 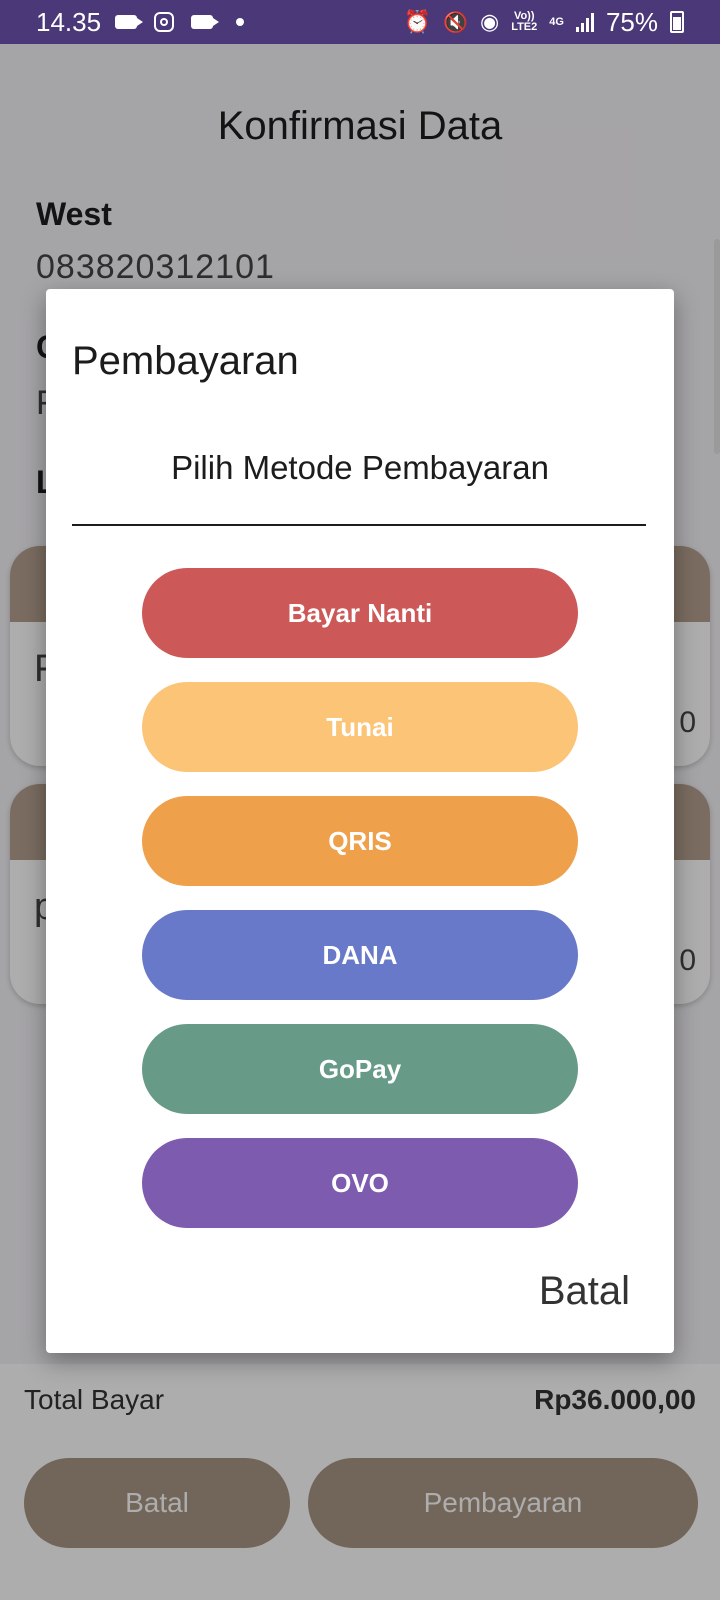 What do you see at coordinates (360, 467) in the screenshot?
I see `dialog-subtitle: Pilih Metode Pembayaran` at bounding box center [360, 467].